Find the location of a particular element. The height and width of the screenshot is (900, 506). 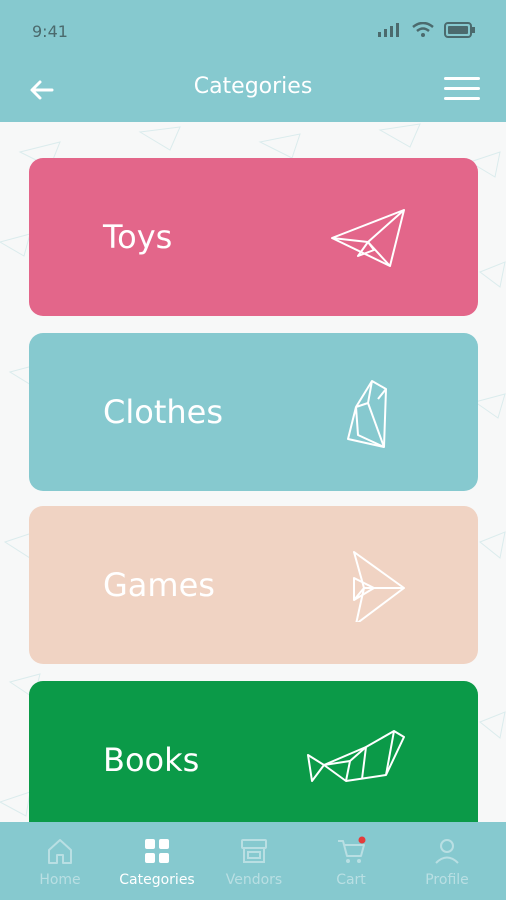

bottom-nav: Home Categories Vendors Cart Profile is located at coordinates (253, 861).